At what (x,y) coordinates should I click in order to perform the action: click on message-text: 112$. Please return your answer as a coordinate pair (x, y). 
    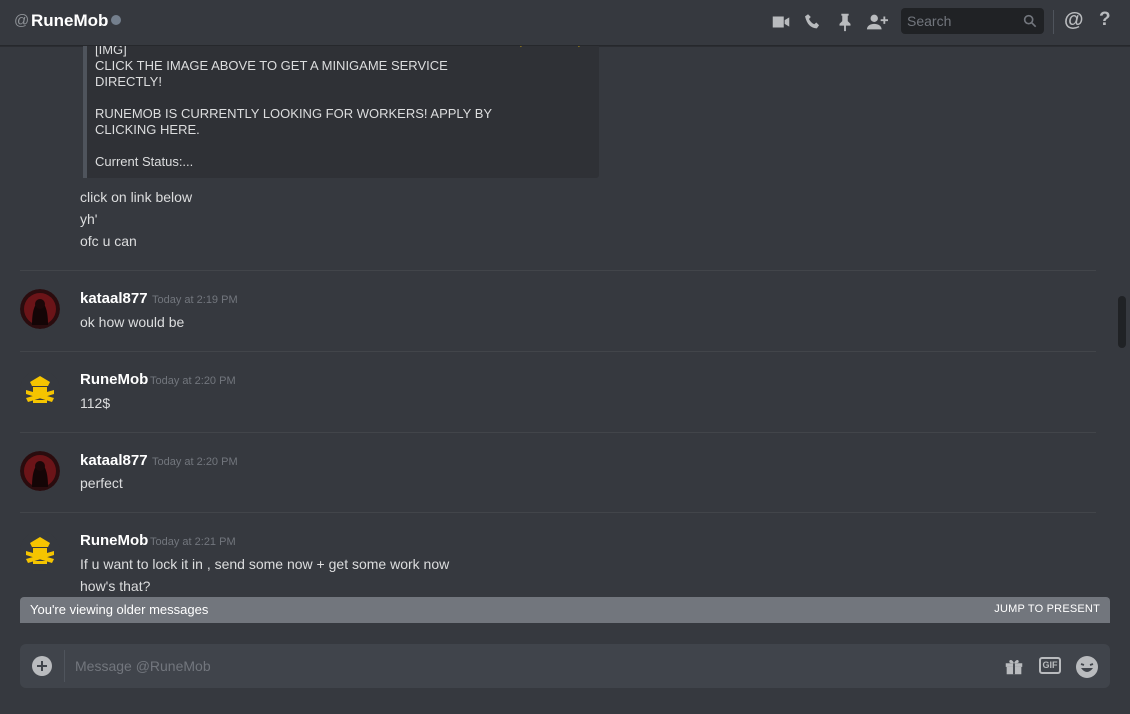
    Looking at the image, I should click on (95, 403).